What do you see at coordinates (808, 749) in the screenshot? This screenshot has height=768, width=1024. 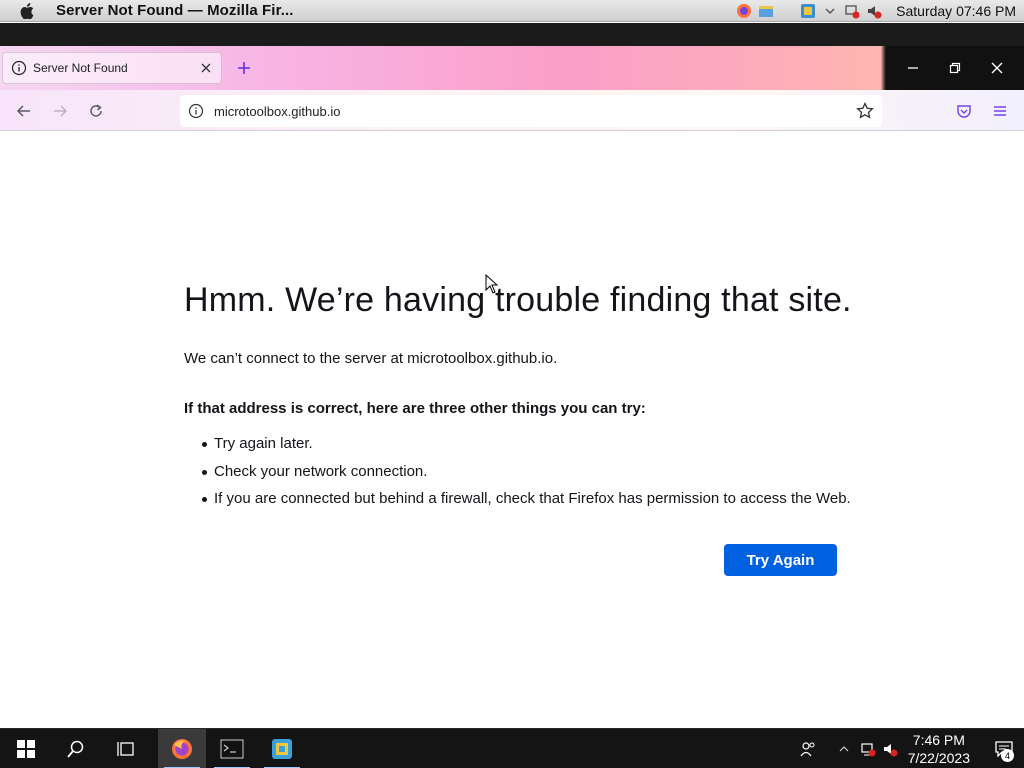 I see `people-icon` at bounding box center [808, 749].